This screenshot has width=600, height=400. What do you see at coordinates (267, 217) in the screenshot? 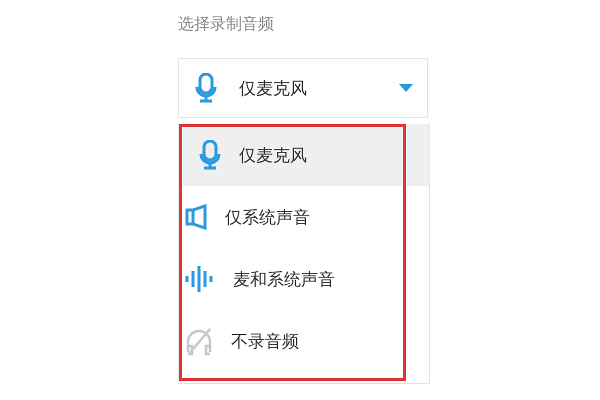
I see `option-label: 仅系统声音` at bounding box center [267, 217].